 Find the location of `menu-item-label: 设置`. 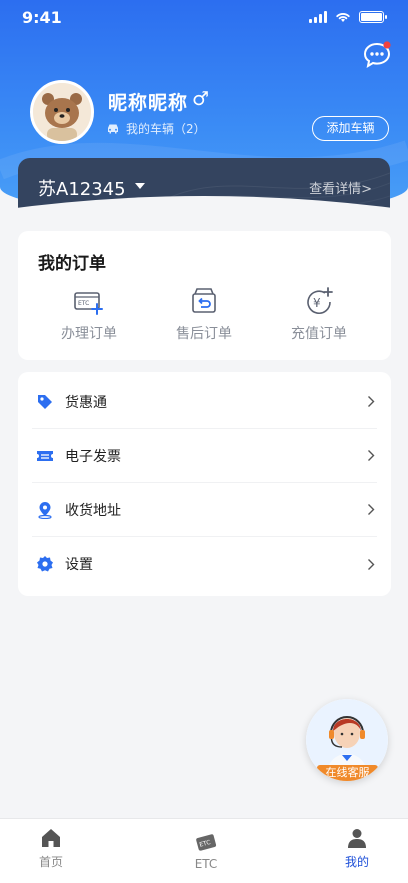

menu-item-label: 设置 is located at coordinates (79, 565).